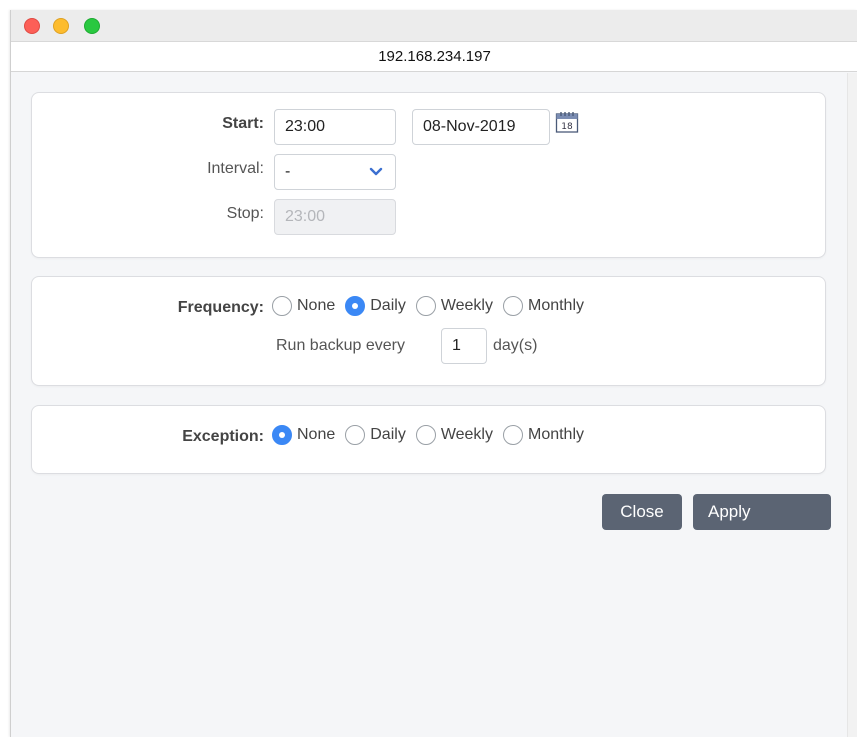 The height and width of the screenshot is (737, 857). I want to click on address-bar: 192.168.234.197, so click(434, 57).